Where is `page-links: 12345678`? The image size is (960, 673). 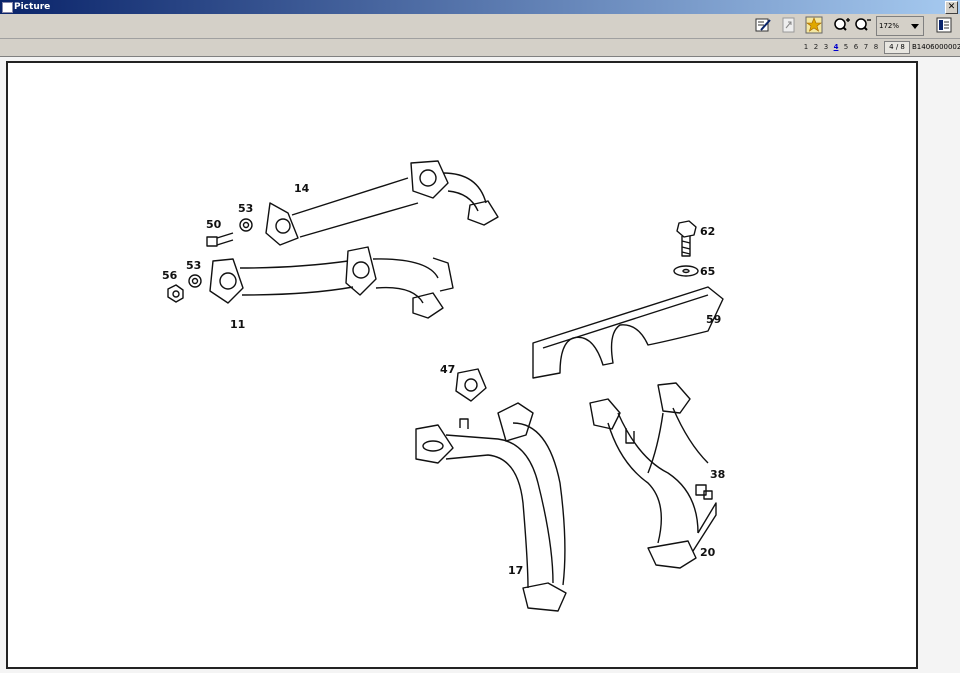 page-links: 12345678 is located at coordinates (841, 47).